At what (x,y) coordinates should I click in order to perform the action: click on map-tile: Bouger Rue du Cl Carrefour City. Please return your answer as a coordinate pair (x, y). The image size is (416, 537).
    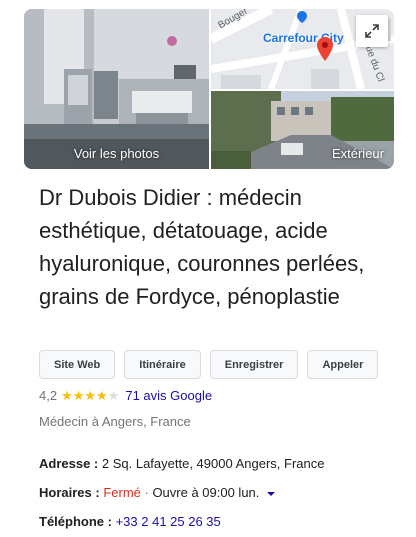
    Looking at the image, I should click on (302, 49).